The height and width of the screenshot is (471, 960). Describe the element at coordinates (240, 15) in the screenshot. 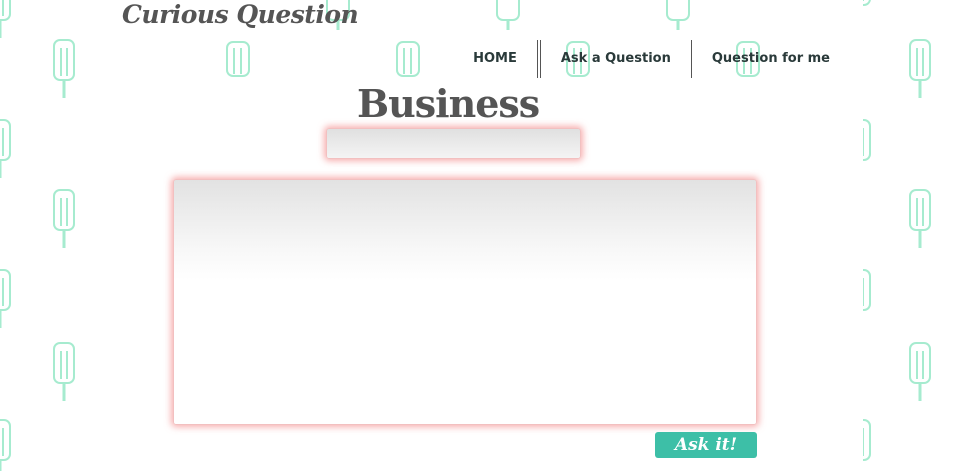

I see `site-logo: Curious Question` at that location.